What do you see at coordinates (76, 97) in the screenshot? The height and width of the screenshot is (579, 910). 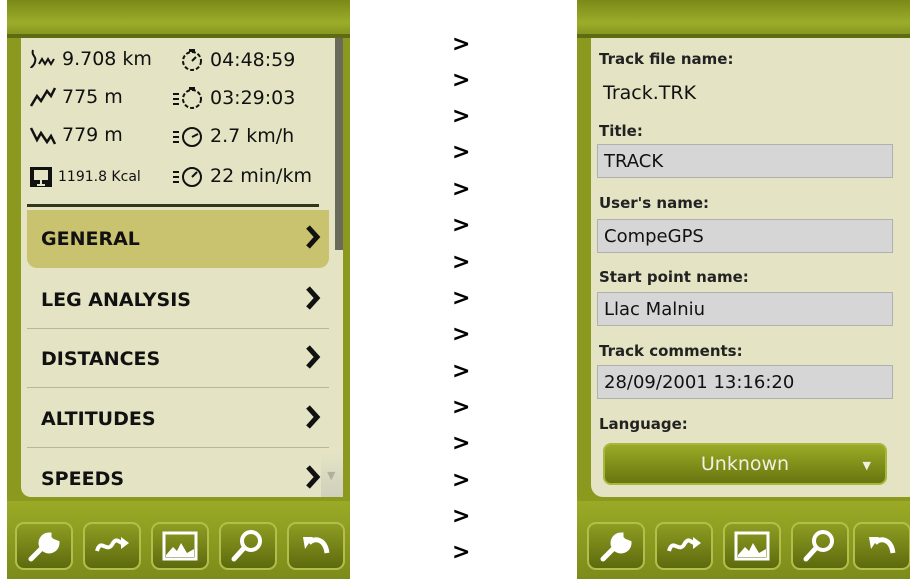 I see `stat-ascent: 775 m` at bounding box center [76, 97].